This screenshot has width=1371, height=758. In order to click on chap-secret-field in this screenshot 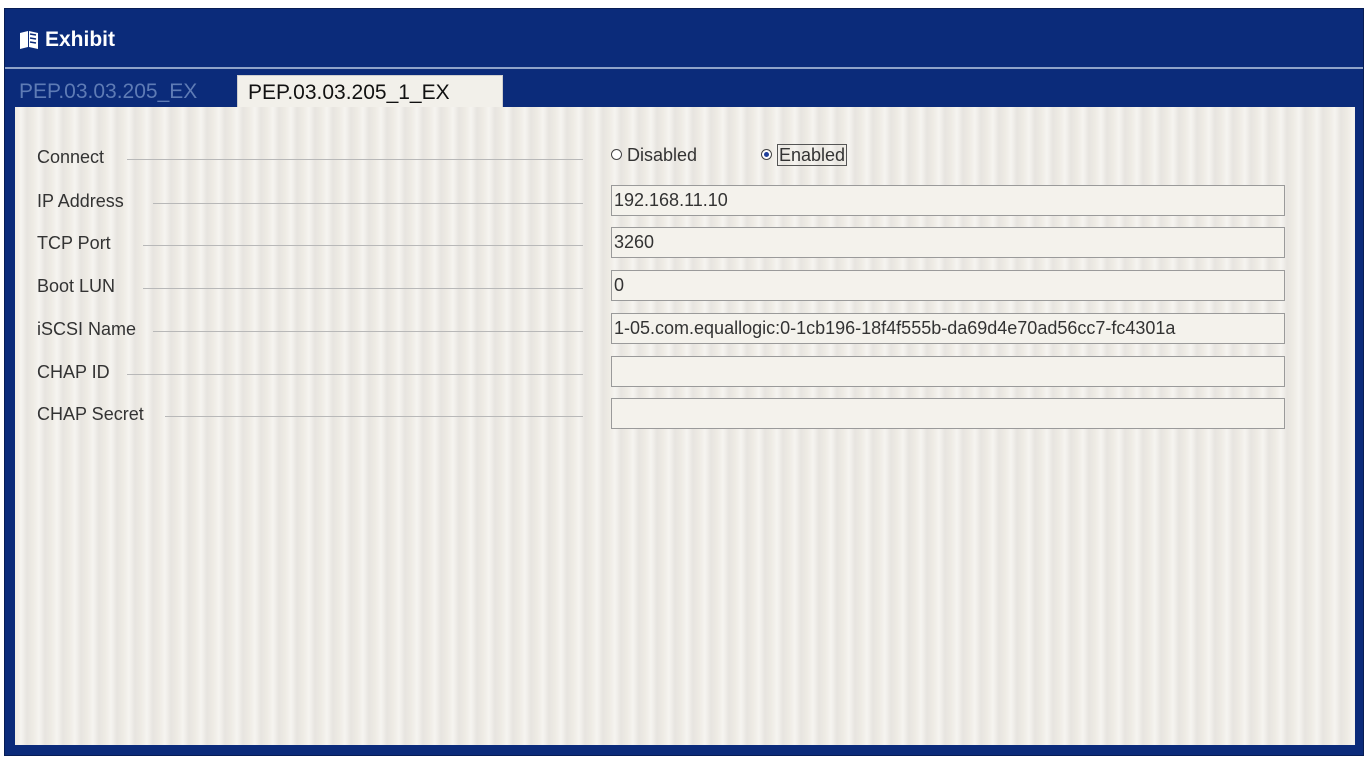, I will do `click(948, 413)`.